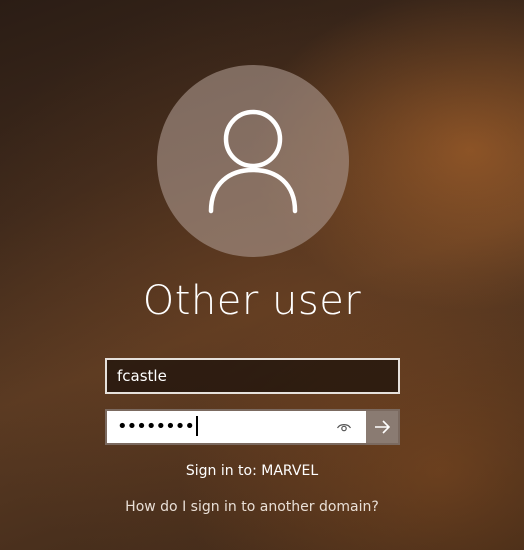 The image size is (524, 550). I want to click on submit-button, so click(382, 427).